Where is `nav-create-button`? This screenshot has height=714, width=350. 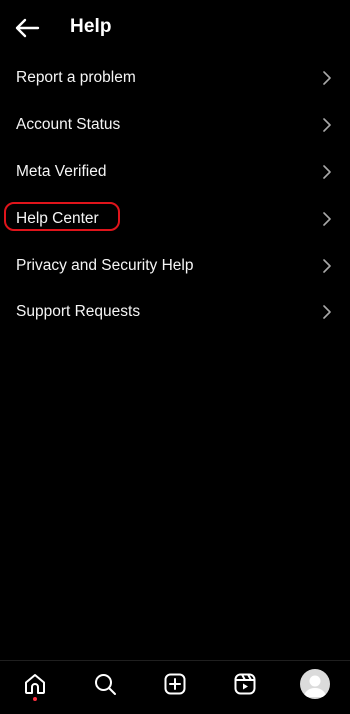
nav-create-button is located at coordinates (175, 684).